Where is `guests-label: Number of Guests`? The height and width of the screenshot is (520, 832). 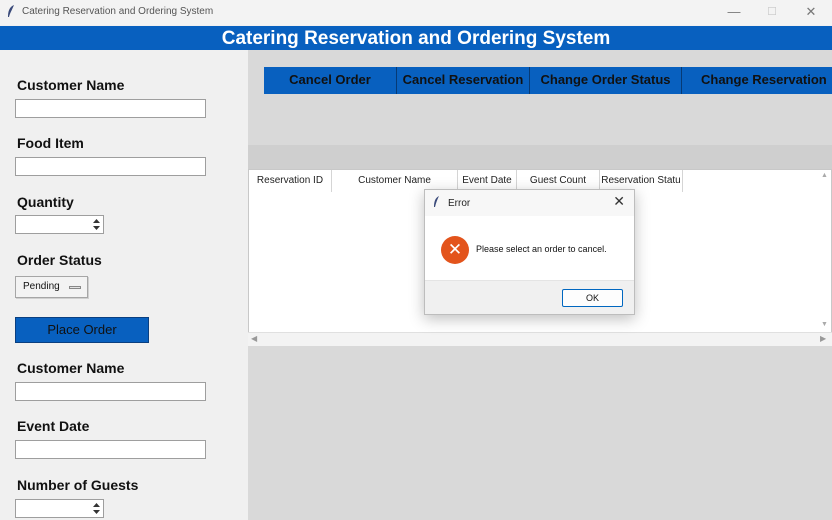 guests-label: Number of Guests is located at coordinates (78, 485).